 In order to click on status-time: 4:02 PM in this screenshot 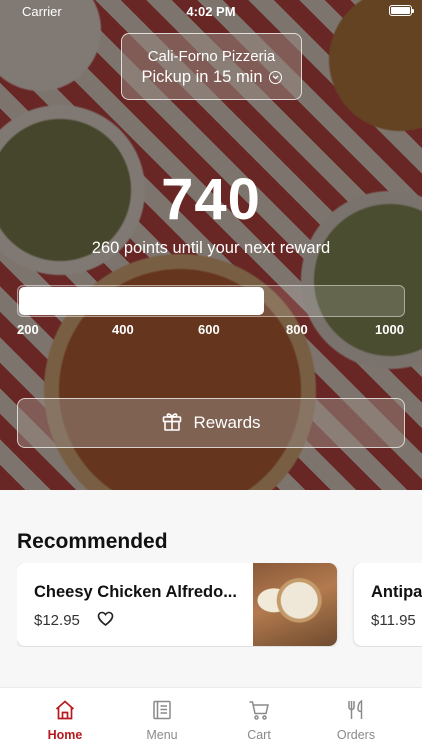, I will do `click(211, 11)`.